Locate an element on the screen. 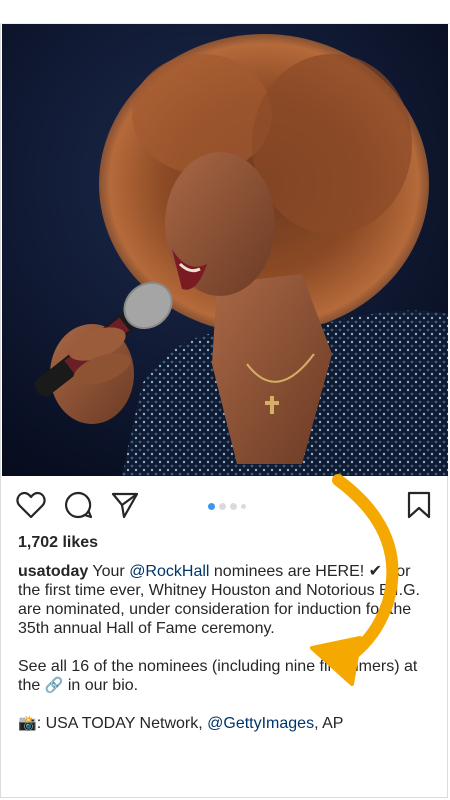 The height and width of the screenshot is (800, 450). save-button is located at coordinates (419, 505).